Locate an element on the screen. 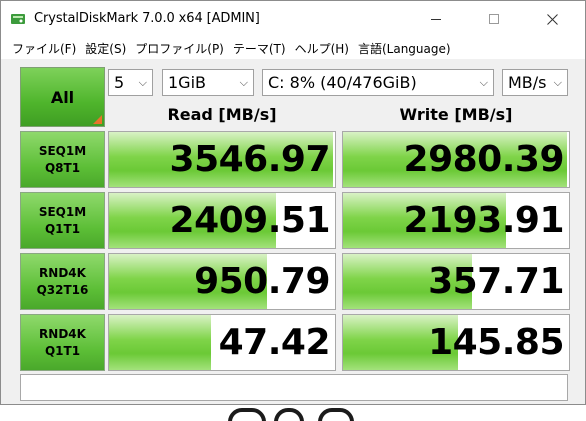  test-params: Q8T1 is located at coordinates (62, 167).